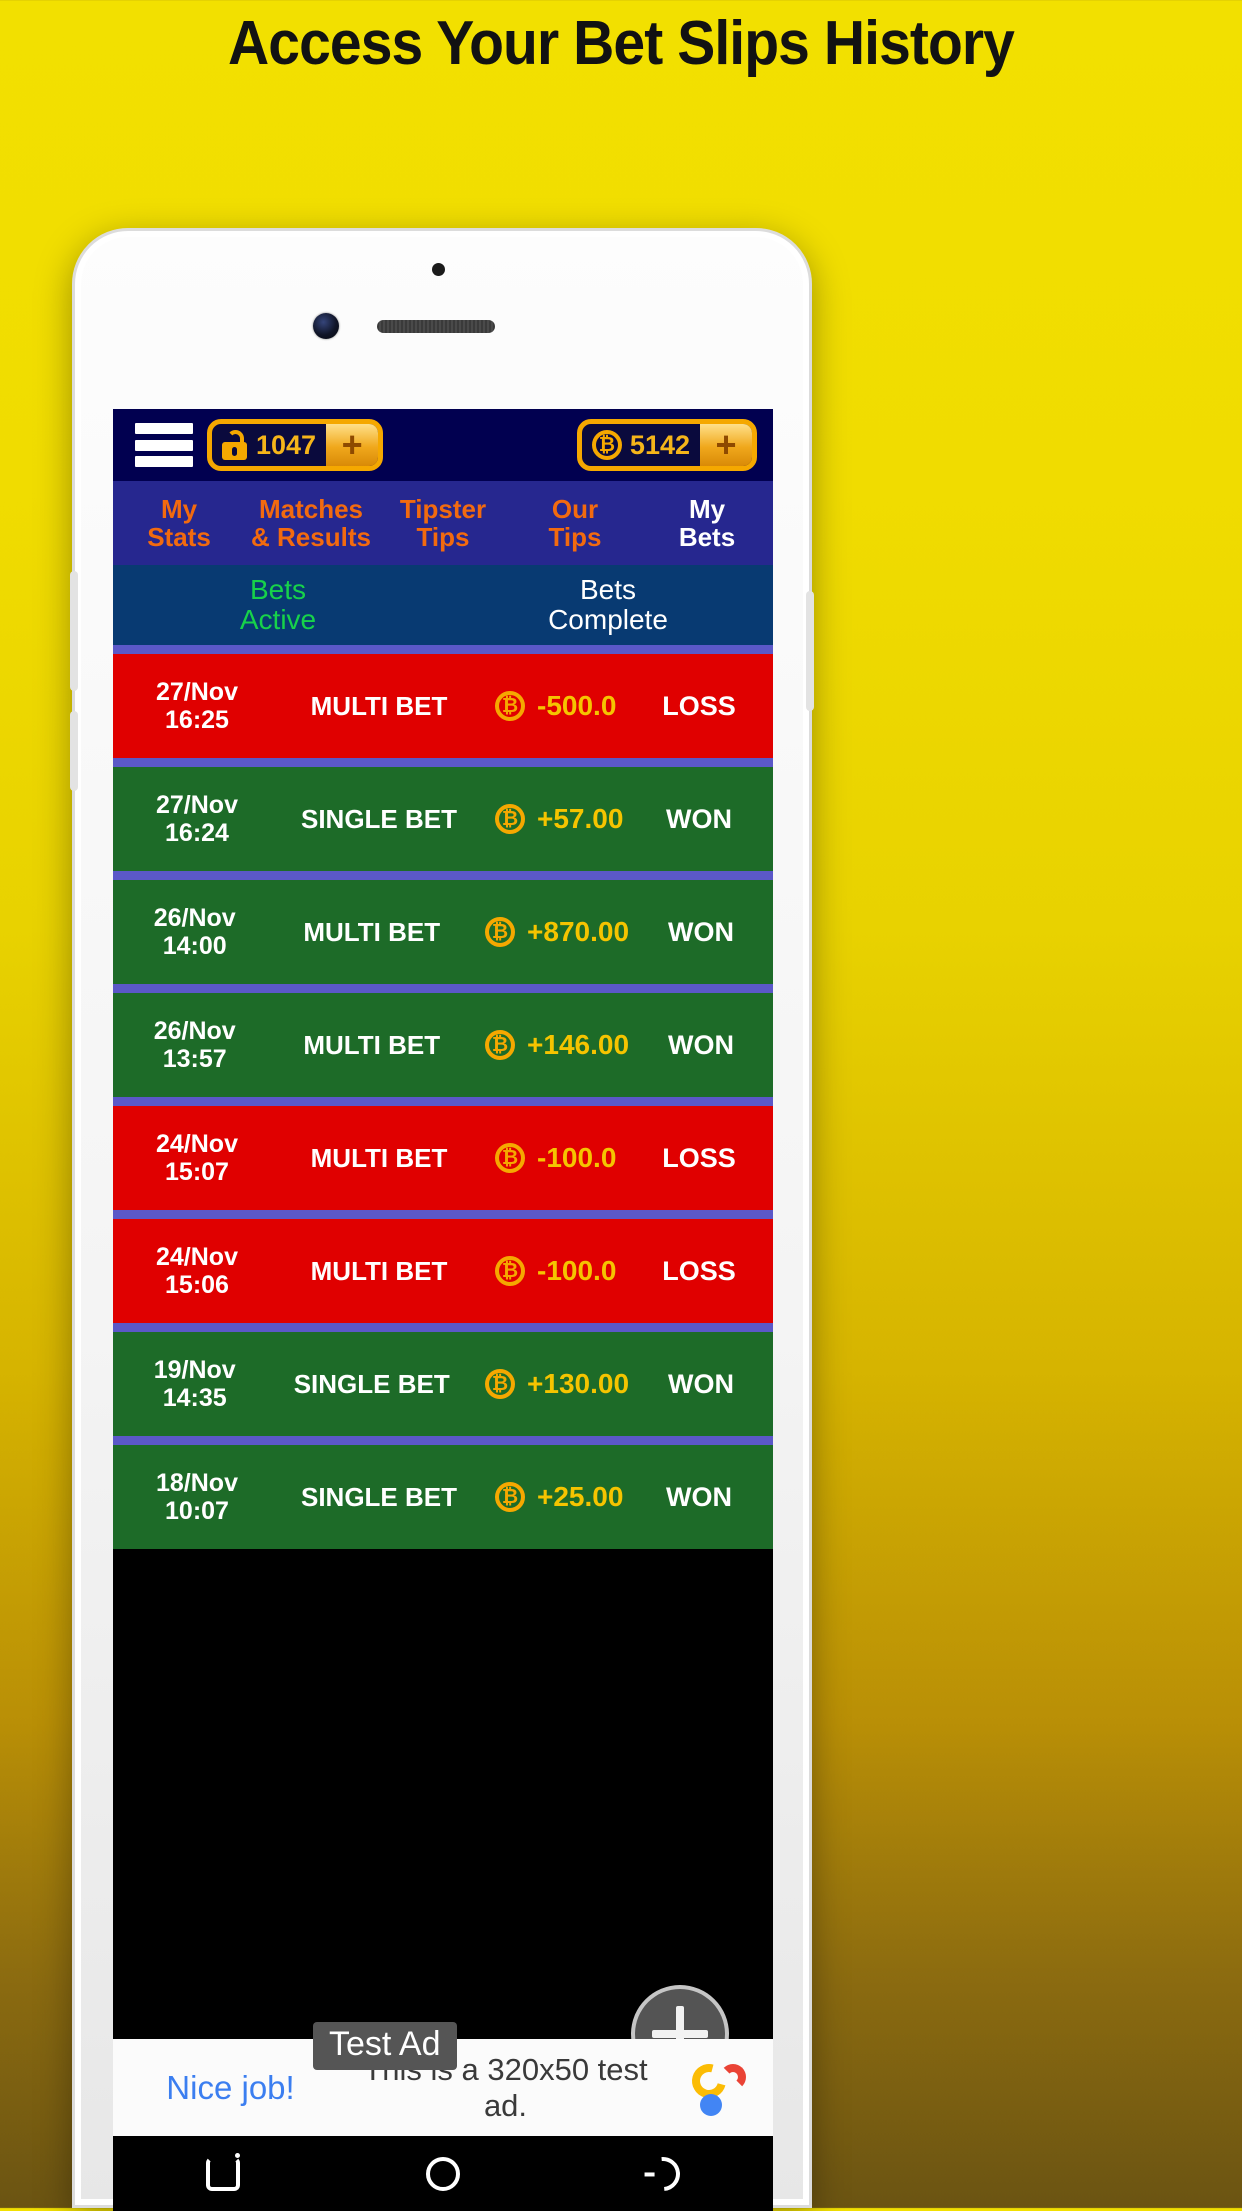 The width and height of the screenshot is (1242, 2211). What do you see at coordinates (74, 631) in the screenshot?
I see `volume-button-up` at bounding box center [74, 631].